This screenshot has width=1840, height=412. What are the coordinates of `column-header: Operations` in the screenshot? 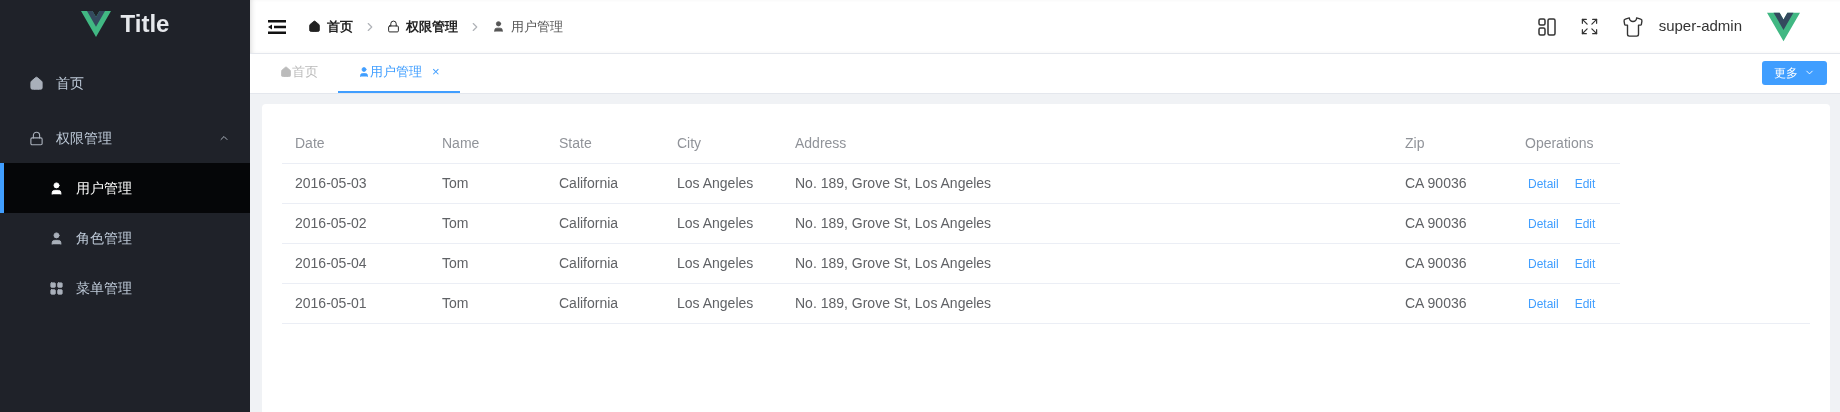 It's located at (1559, 143).